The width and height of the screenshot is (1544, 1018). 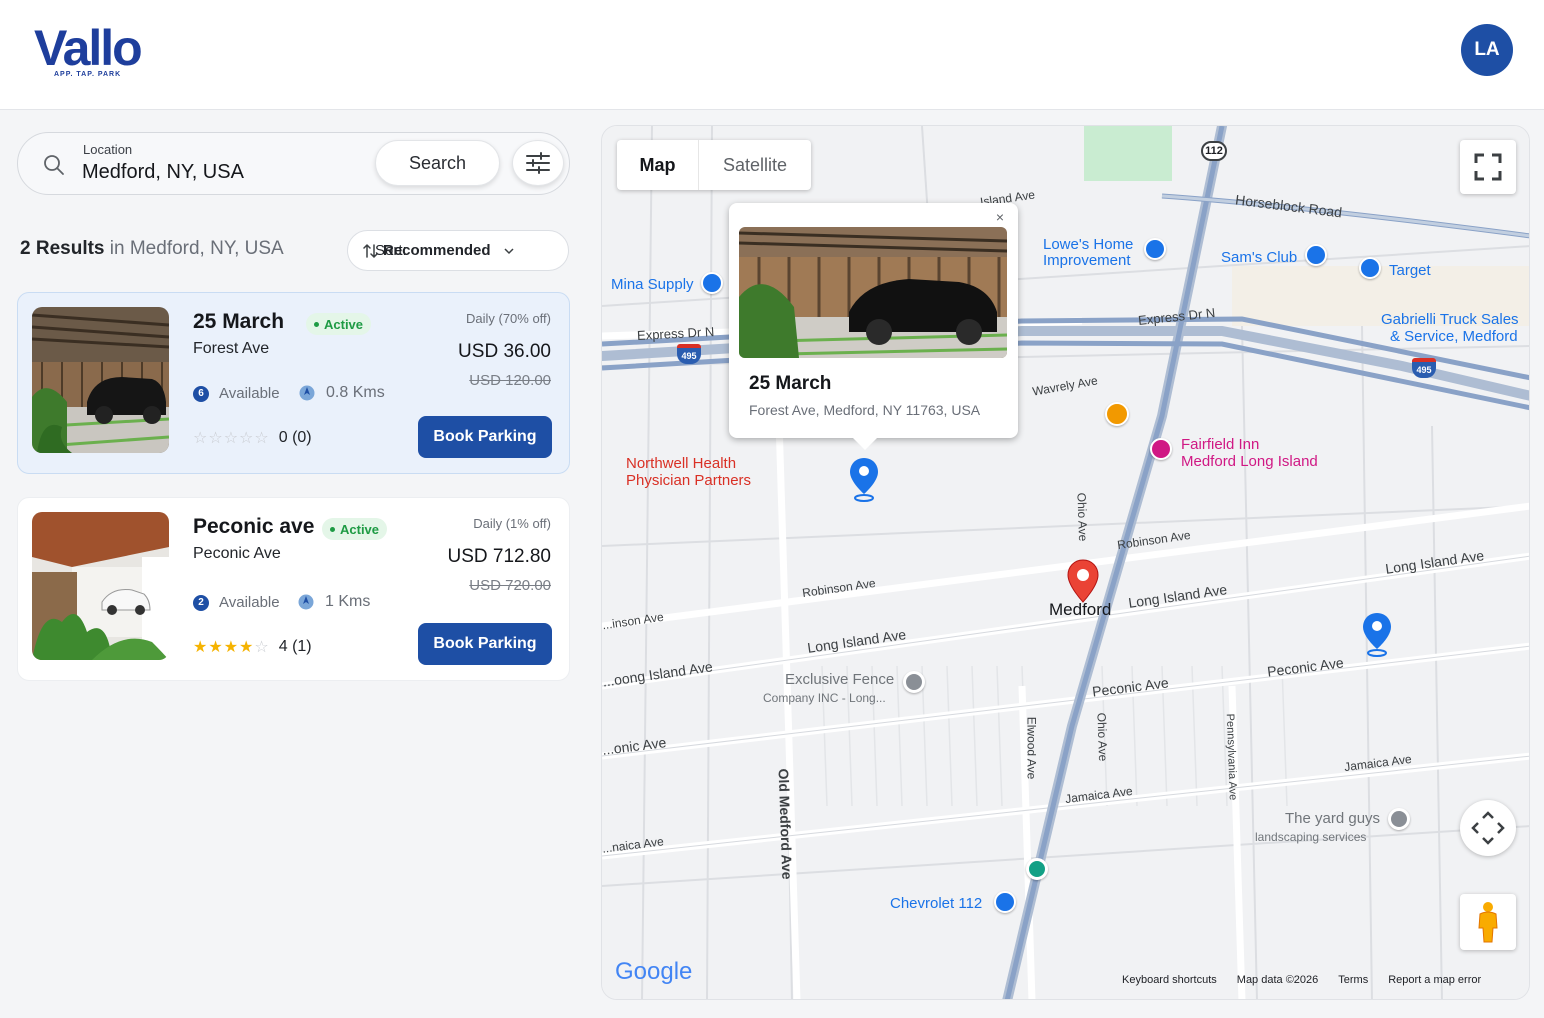 I want to click on logo-tagline: APP. TAP. PARK, so click(x=88, y=74).